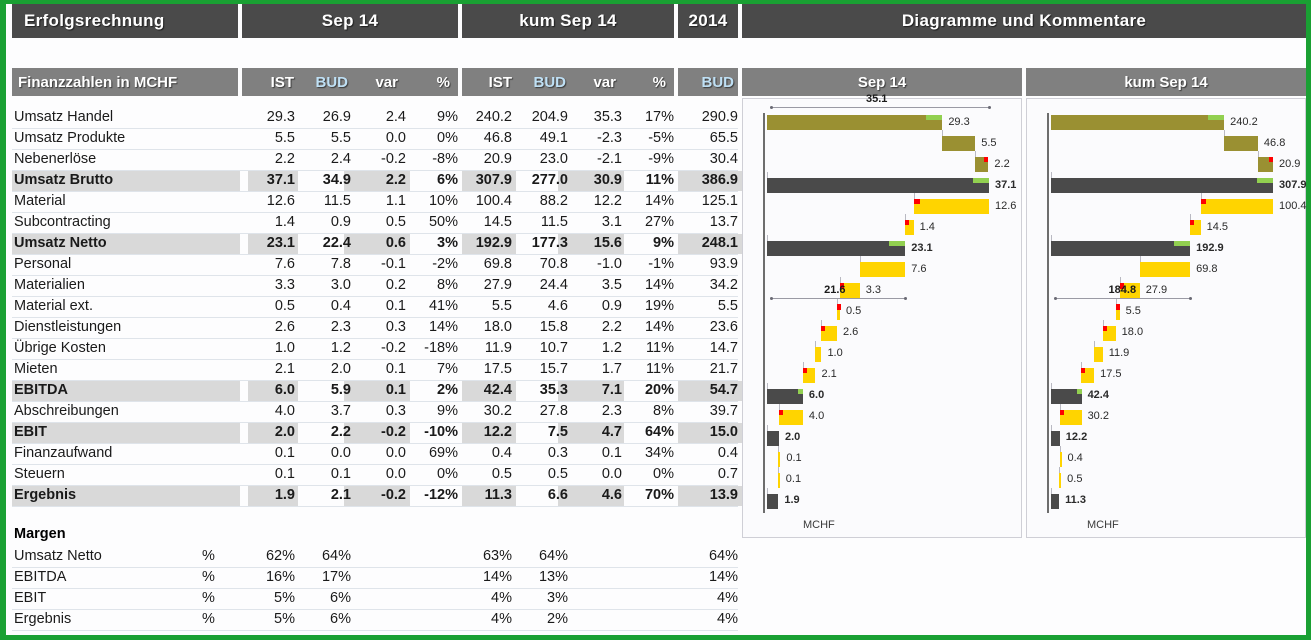  Describe the element at coordinates (340, 390) in the screenshot. I see `cell-bud: 5.9` at that location.